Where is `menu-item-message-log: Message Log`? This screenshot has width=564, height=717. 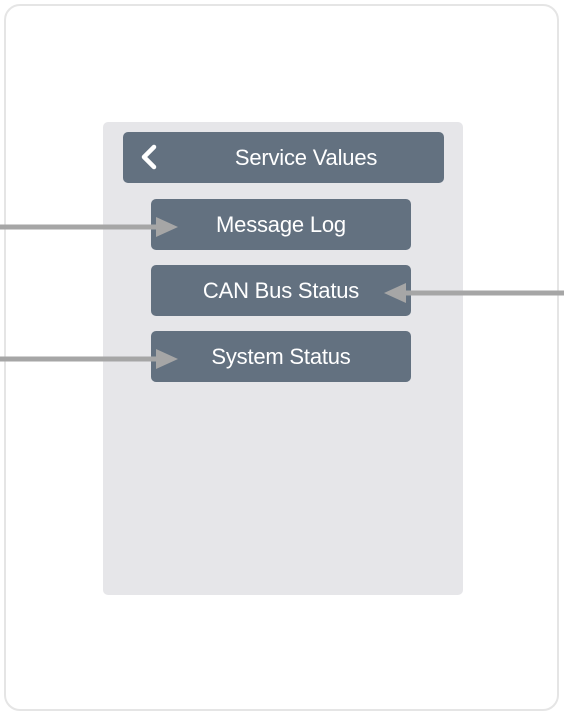
menu-item-message-log: Message Log is located at coordinates (281, 224).